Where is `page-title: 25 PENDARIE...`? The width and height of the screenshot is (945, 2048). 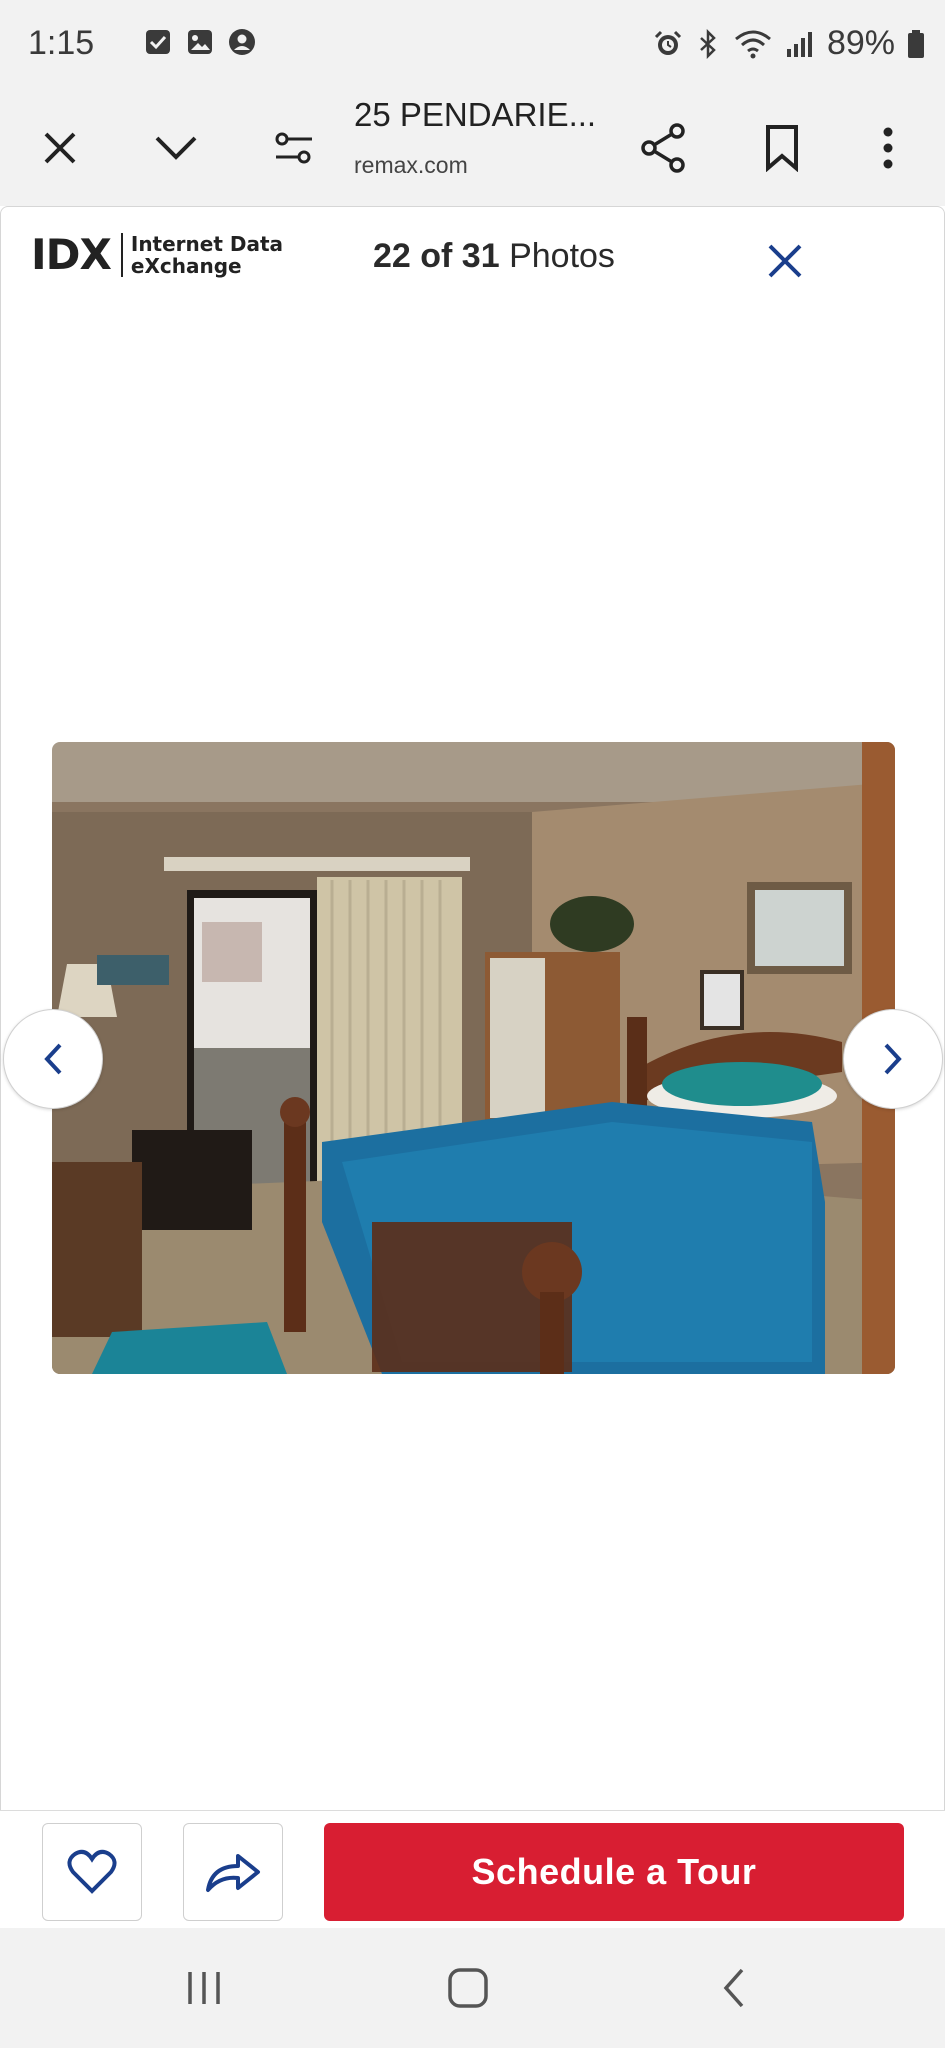
page-title: 25 PENDARIE... is located at coordinates (475, 115).